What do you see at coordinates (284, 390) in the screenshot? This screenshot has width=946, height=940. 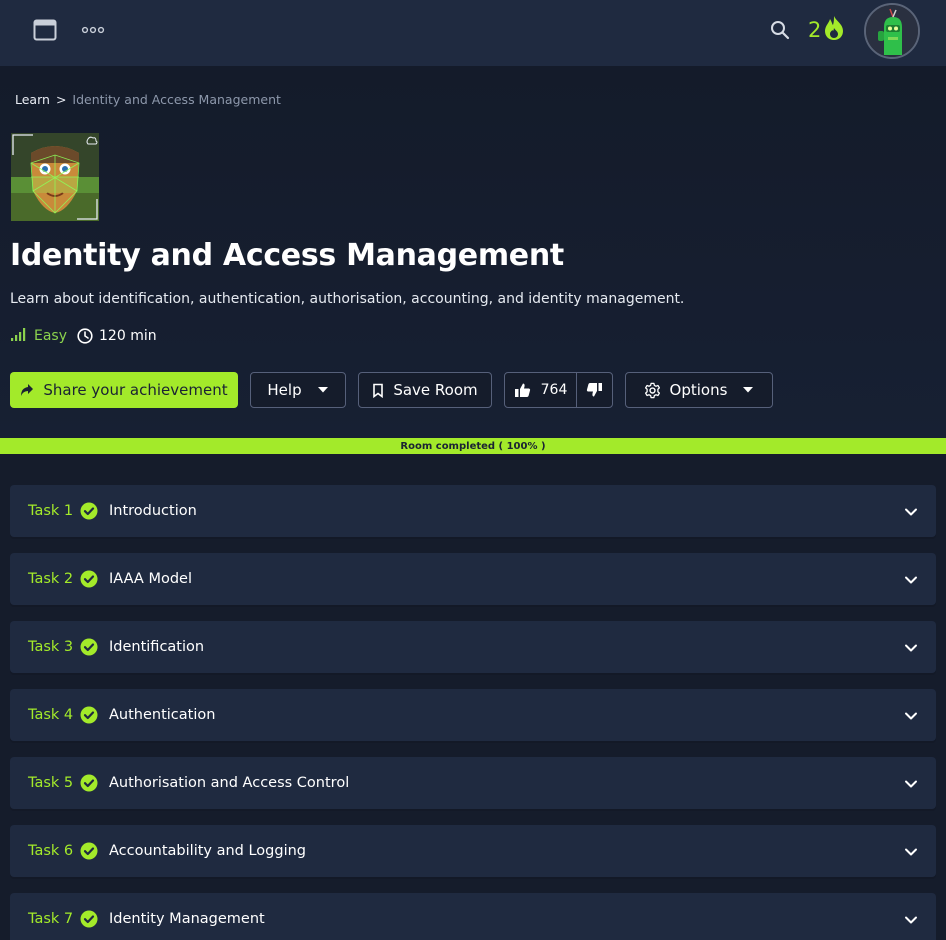 I see `help-label: Help` at bounding box center [284, 390].